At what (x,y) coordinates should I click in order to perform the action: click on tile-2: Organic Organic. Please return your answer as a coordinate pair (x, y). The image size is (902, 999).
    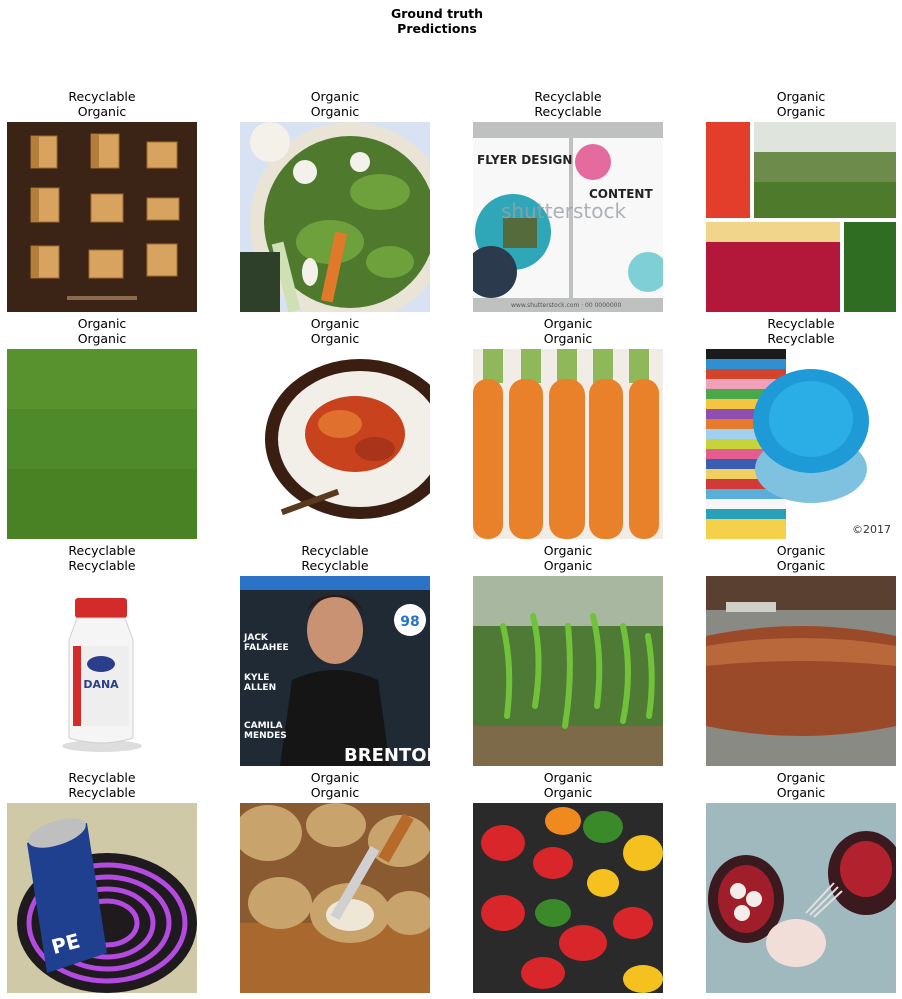
    Looking at the image, I should click on (335, 200).